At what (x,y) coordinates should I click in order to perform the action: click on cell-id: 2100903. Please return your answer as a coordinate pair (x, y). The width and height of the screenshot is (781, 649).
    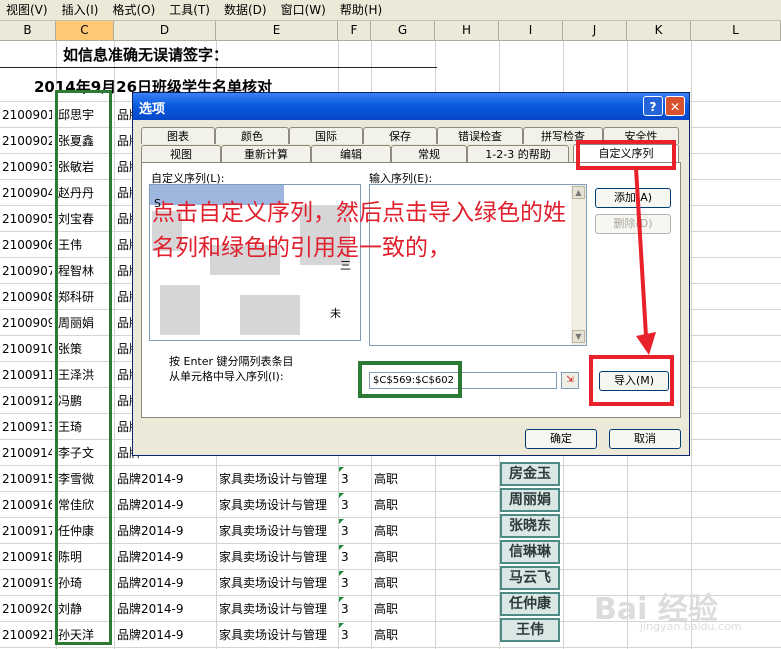
    Looking at the image, I should click on (27, 167).